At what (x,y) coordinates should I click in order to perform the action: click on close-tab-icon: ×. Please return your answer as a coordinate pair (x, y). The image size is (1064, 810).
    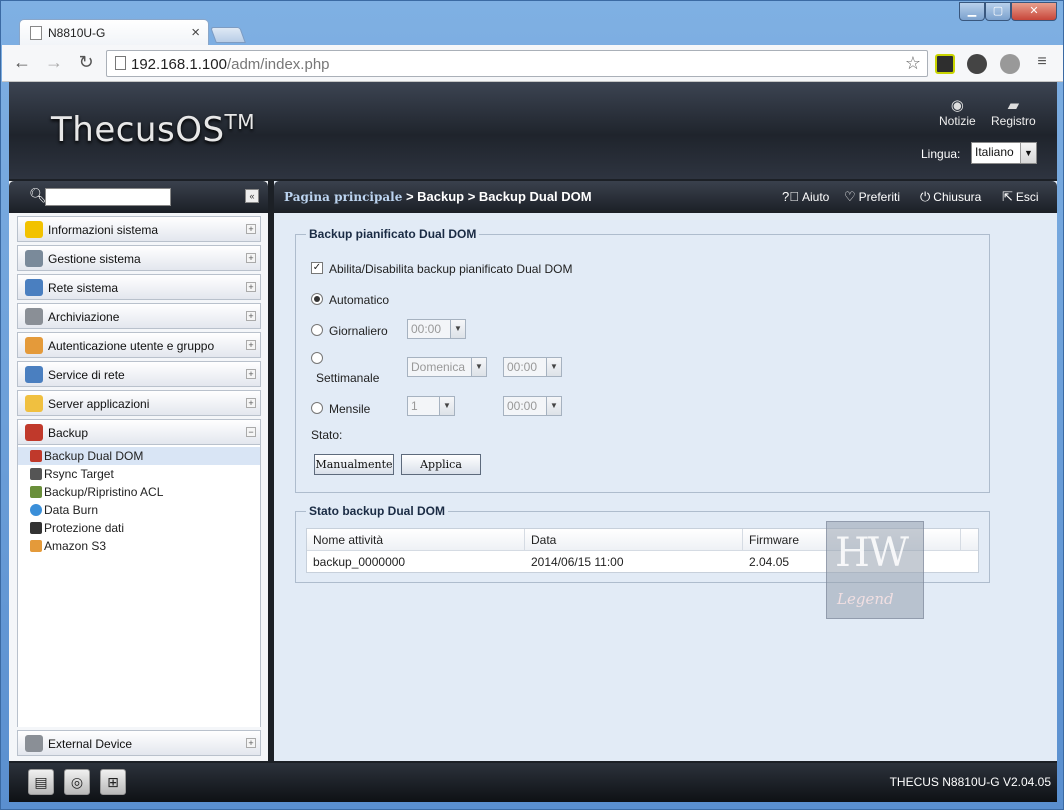
    Looking at the image, I should click on (195, 32).